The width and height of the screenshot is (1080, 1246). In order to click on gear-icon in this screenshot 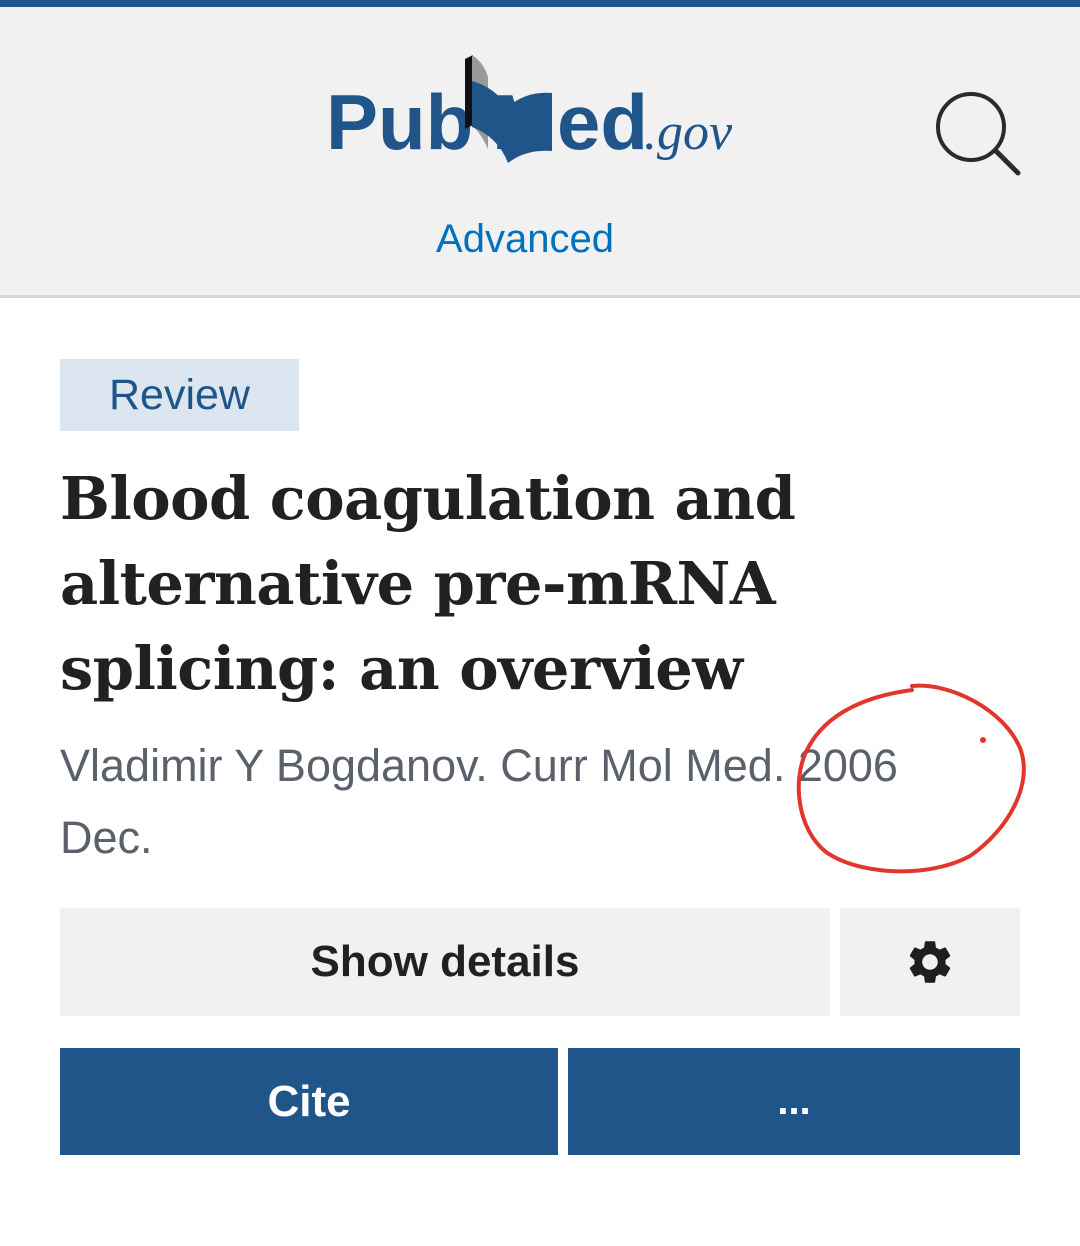, I will do `click(930, 962)`.